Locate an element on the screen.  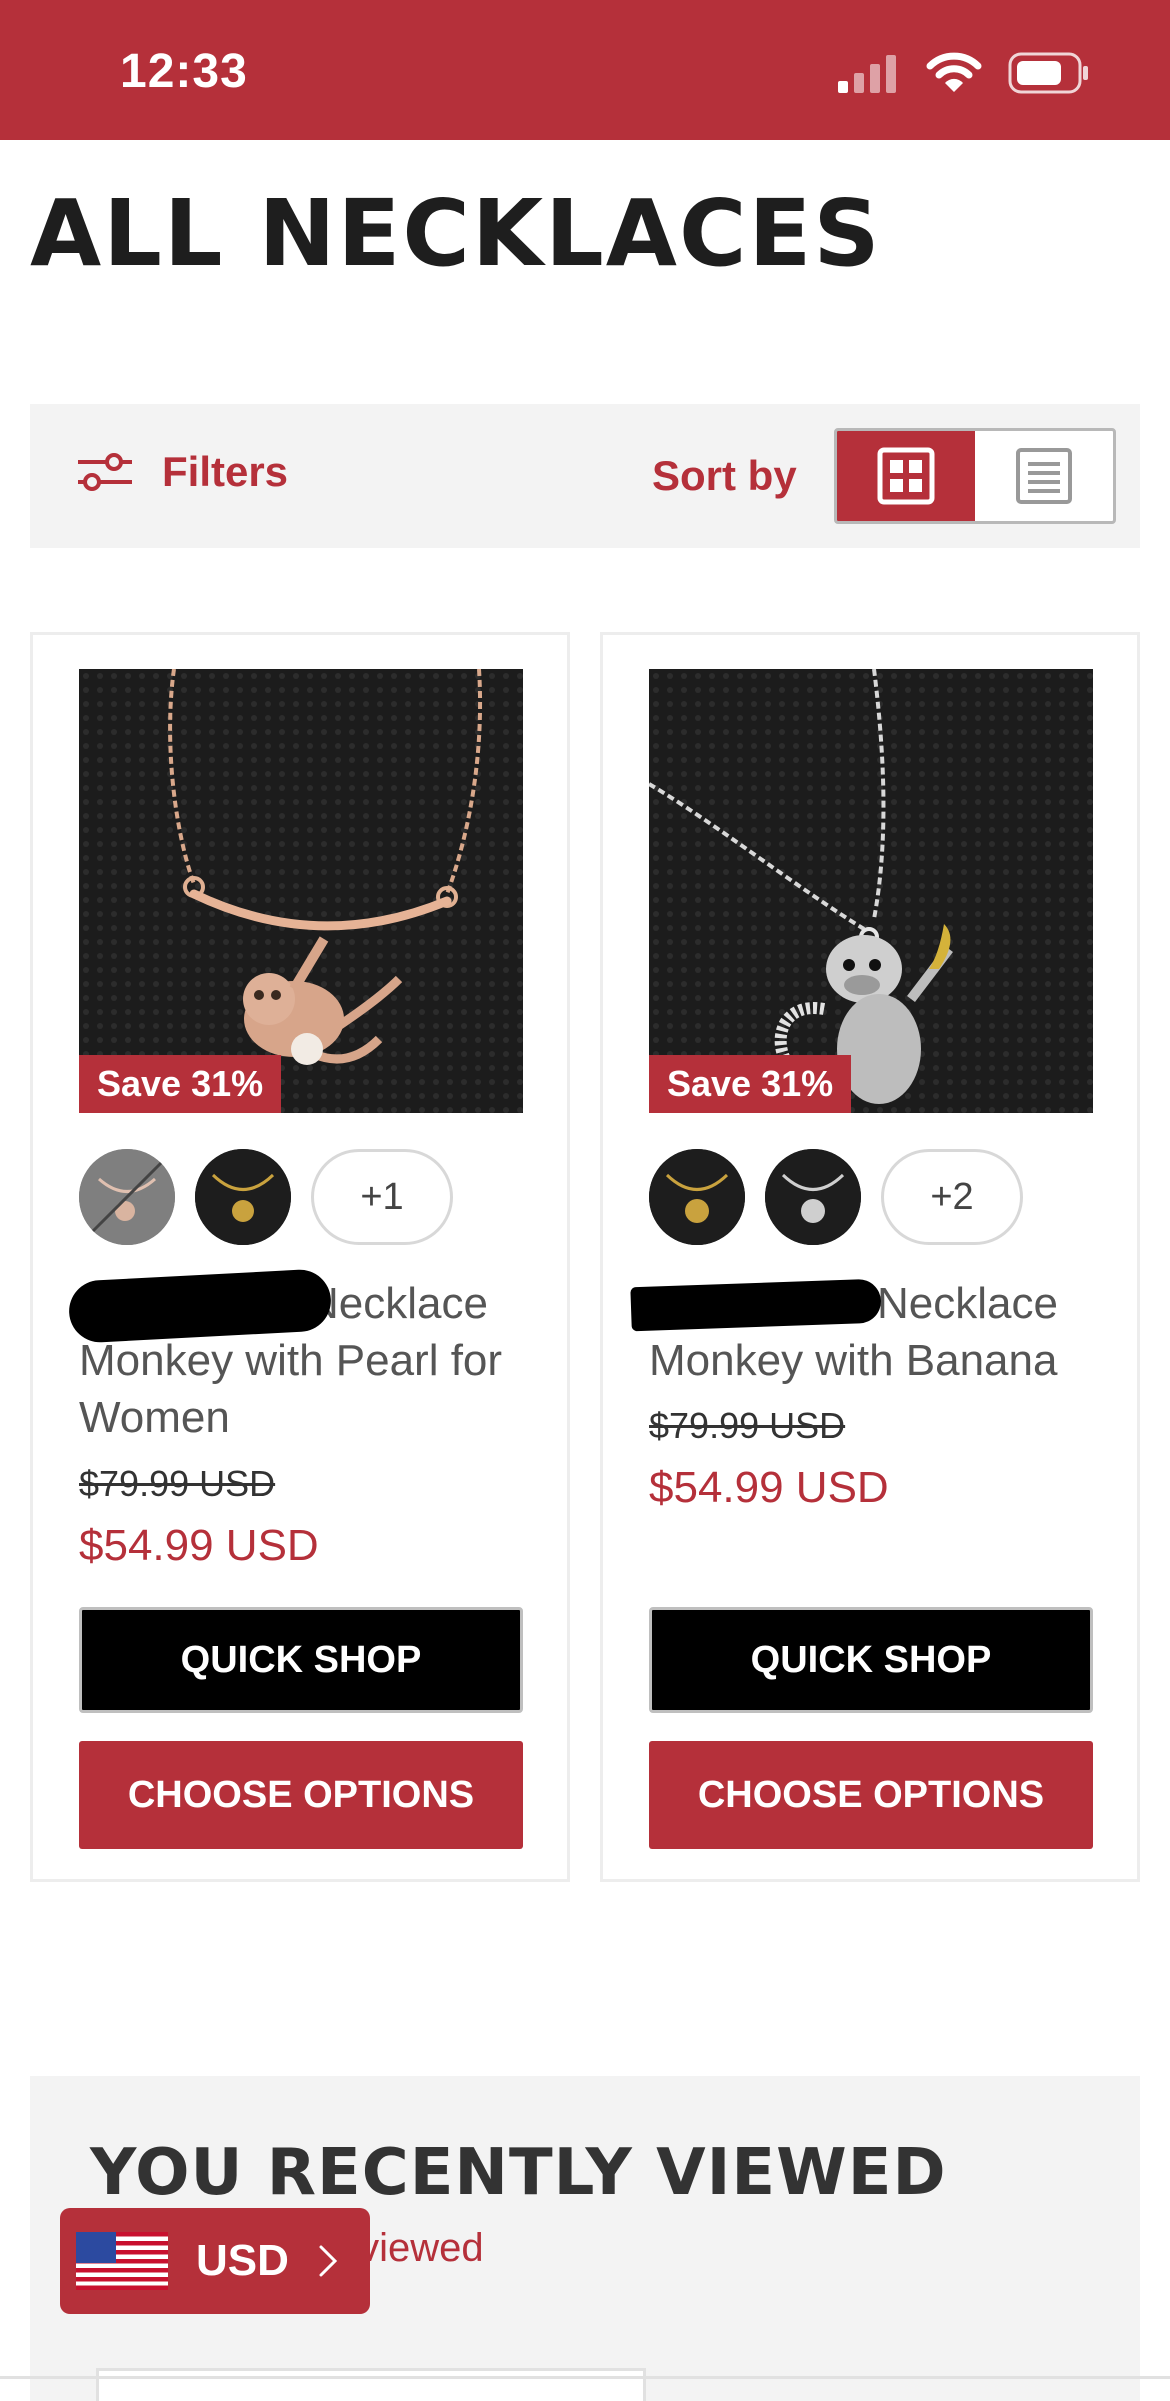
currency-selector-button: USD is located at coordinates (215, 2261).